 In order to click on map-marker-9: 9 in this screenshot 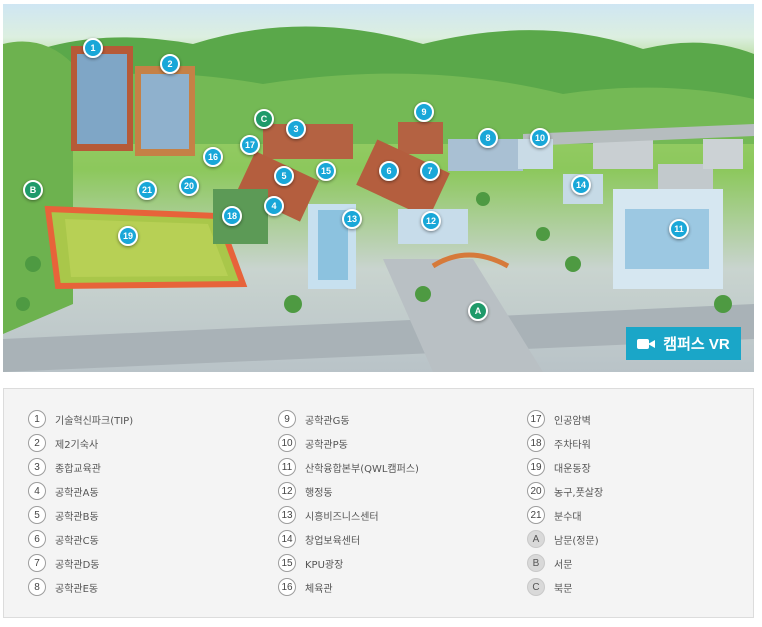, I will do `click(424, 112)`.